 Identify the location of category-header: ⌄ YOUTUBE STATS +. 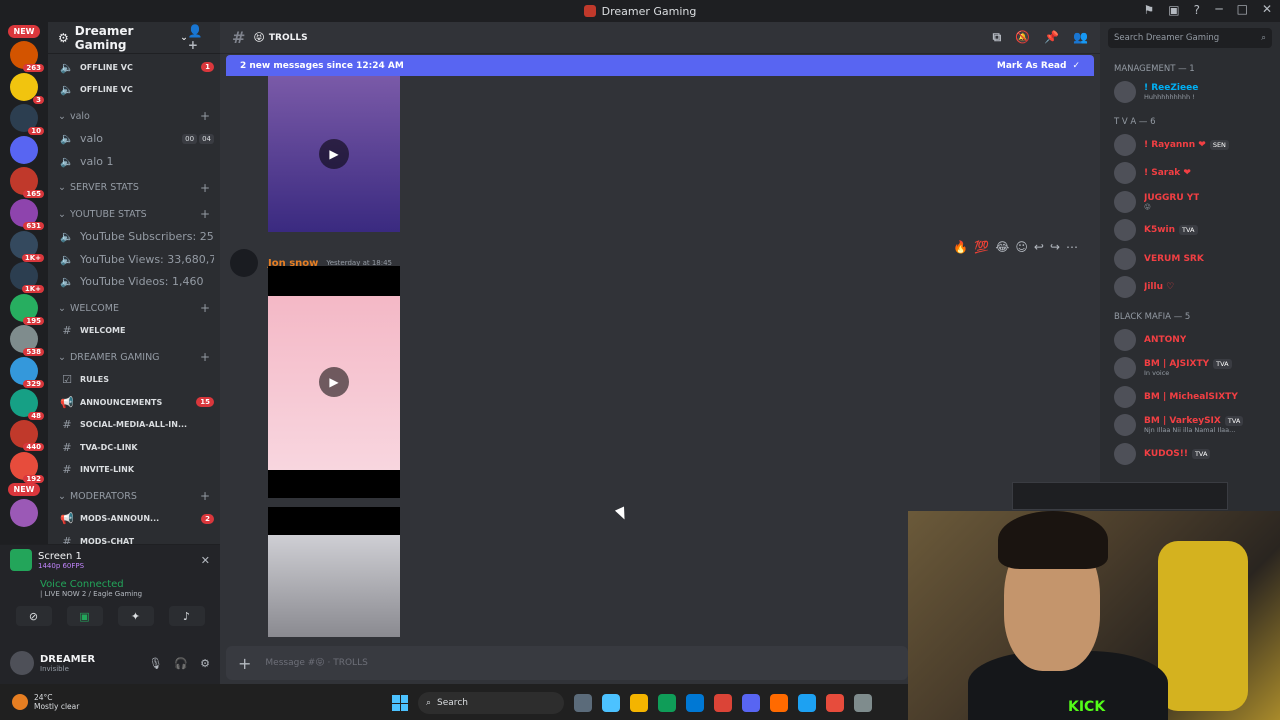
(134, 214).